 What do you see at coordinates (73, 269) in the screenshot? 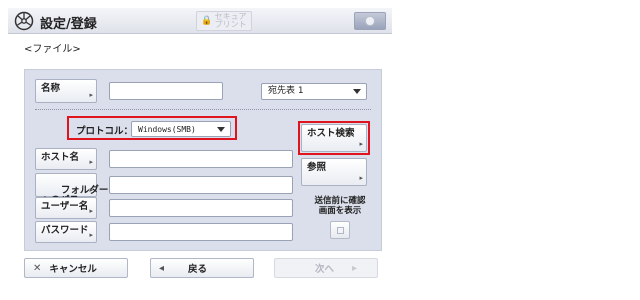
I see `cancel-button-label: キャンセル` at bounding box center [73, 269].